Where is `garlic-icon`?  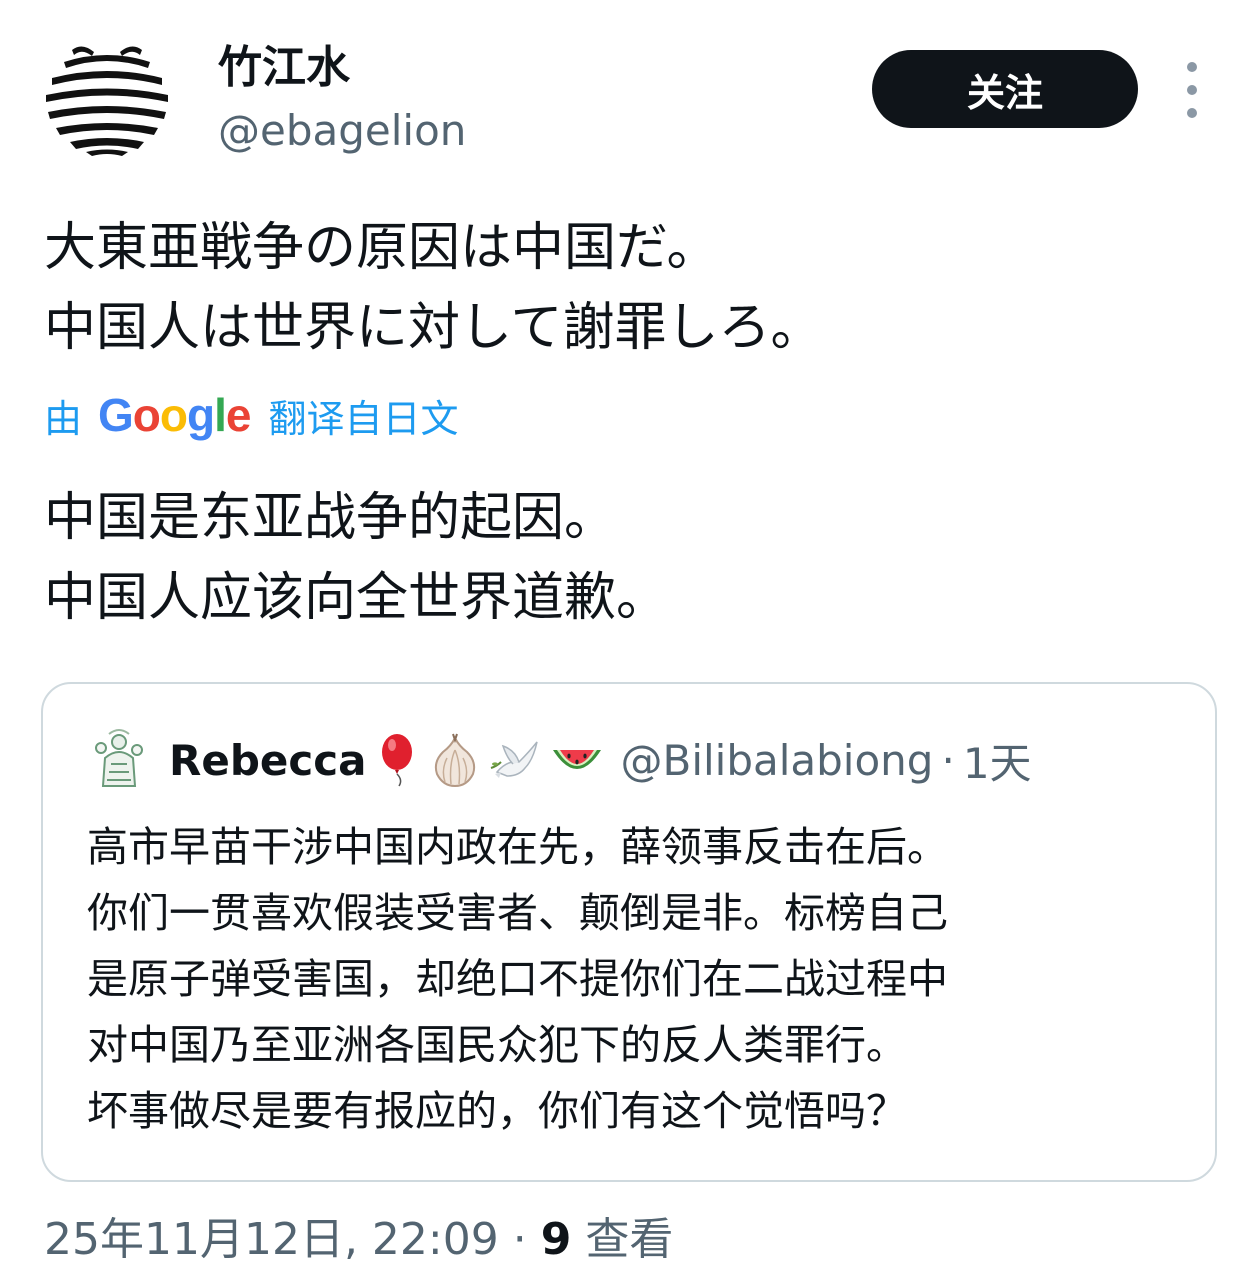 garlic-icon is located at coordinates (454, 760).